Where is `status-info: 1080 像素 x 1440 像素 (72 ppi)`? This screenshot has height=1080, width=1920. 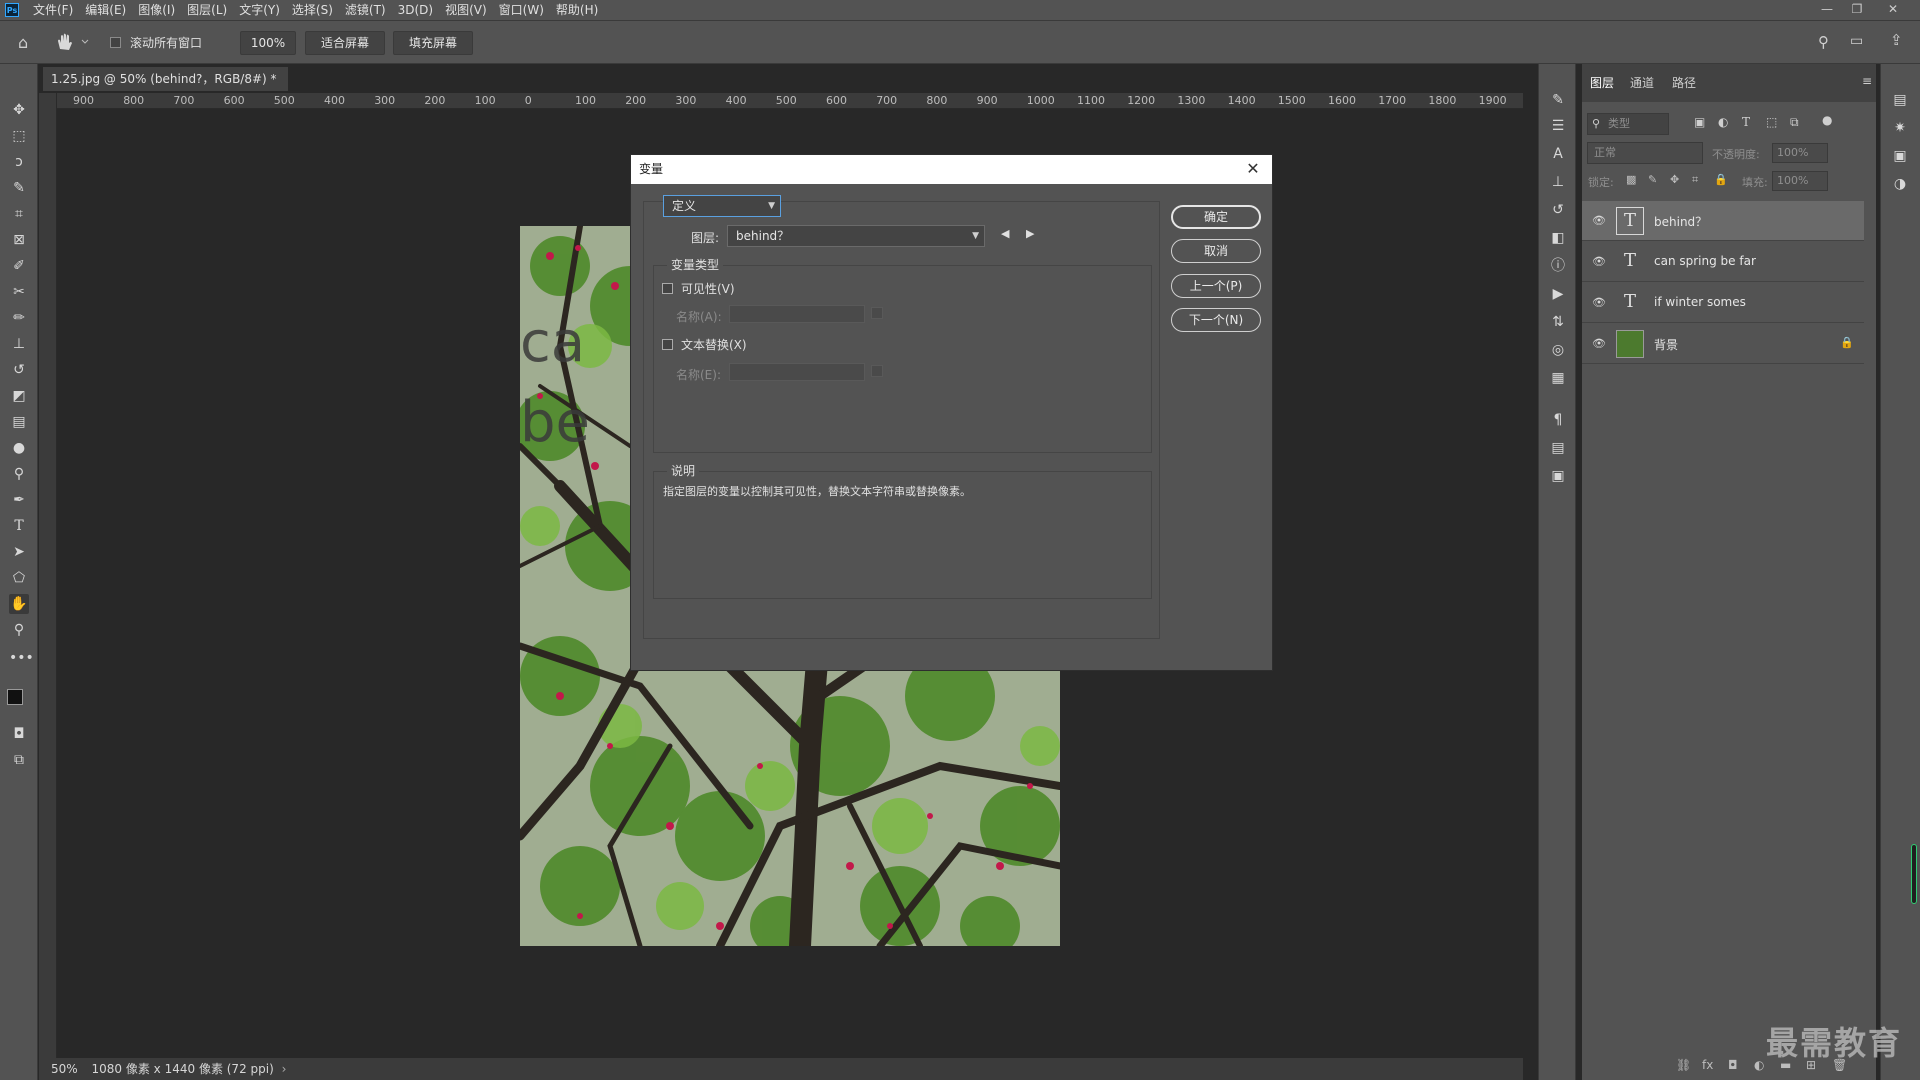
status-info: 1080 像素 x 1440 像素 (72 ppi) is located at coordinates (183, 1069).